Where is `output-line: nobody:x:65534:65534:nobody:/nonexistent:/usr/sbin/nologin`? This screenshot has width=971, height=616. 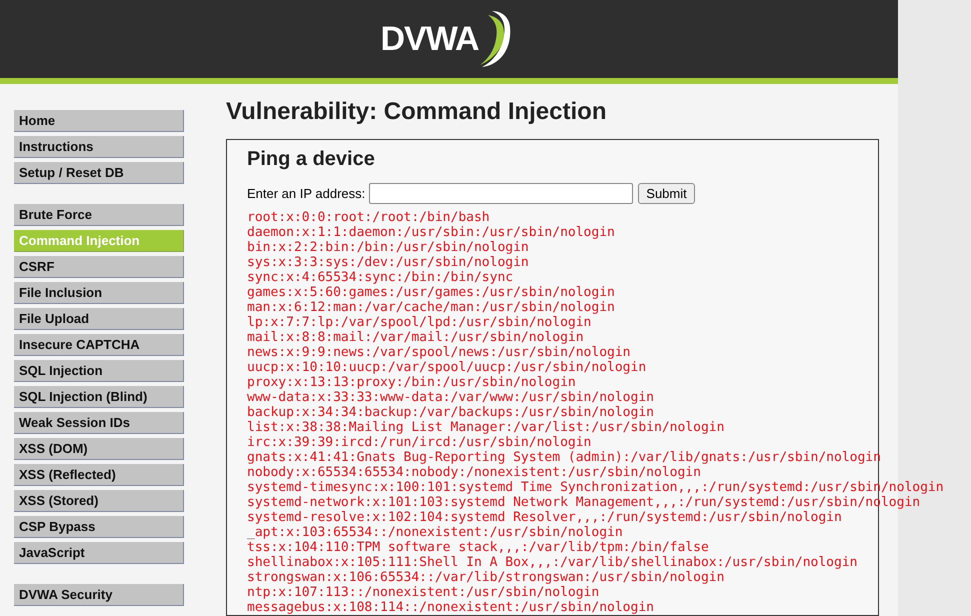 output-line: nobody:x:65534:65534:nobody:/nonexistent:/usr/sbin/nologin is located at coordinates (474, 472).